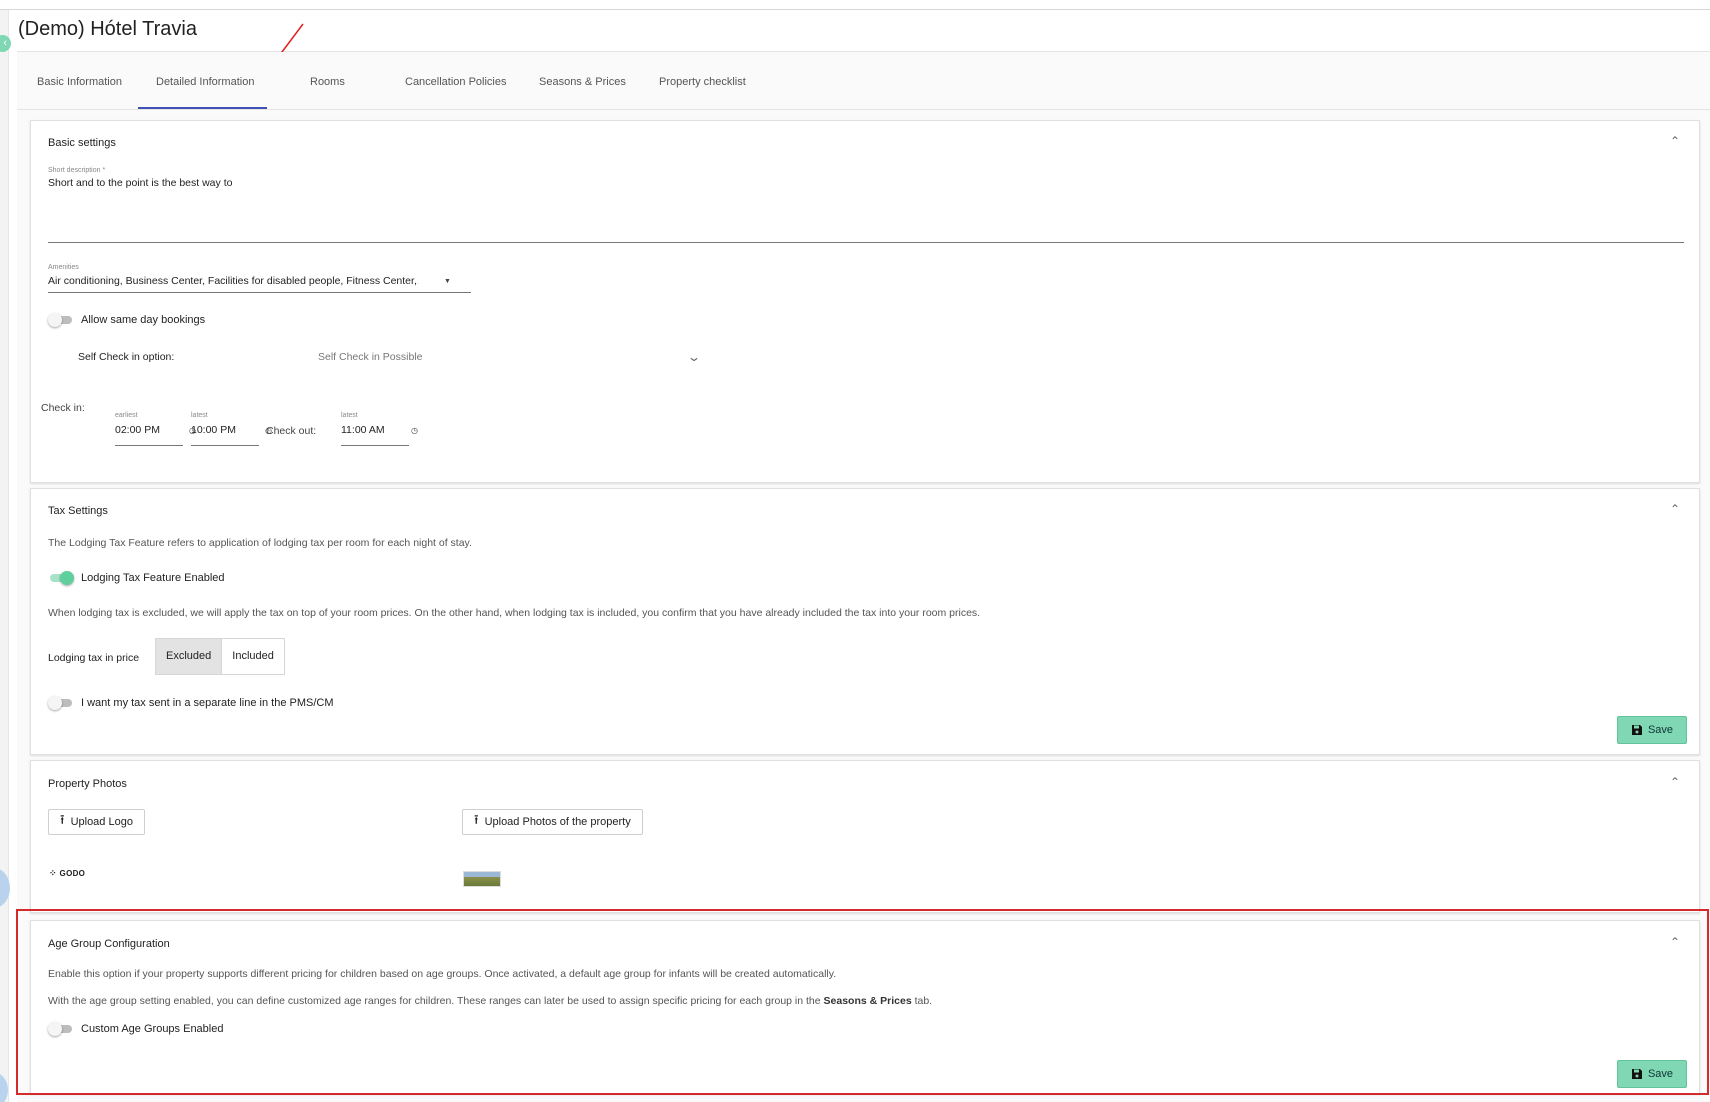  Describe the element at coordinates (199, 415) in the screenshot. I see `checkin-latest-label: latest` at that location.